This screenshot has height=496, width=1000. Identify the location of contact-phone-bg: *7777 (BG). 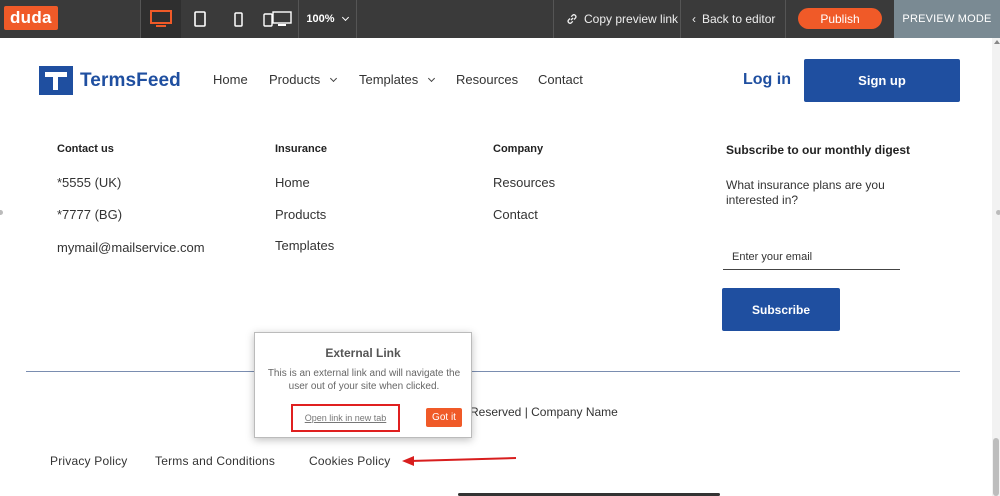
(90, 214).